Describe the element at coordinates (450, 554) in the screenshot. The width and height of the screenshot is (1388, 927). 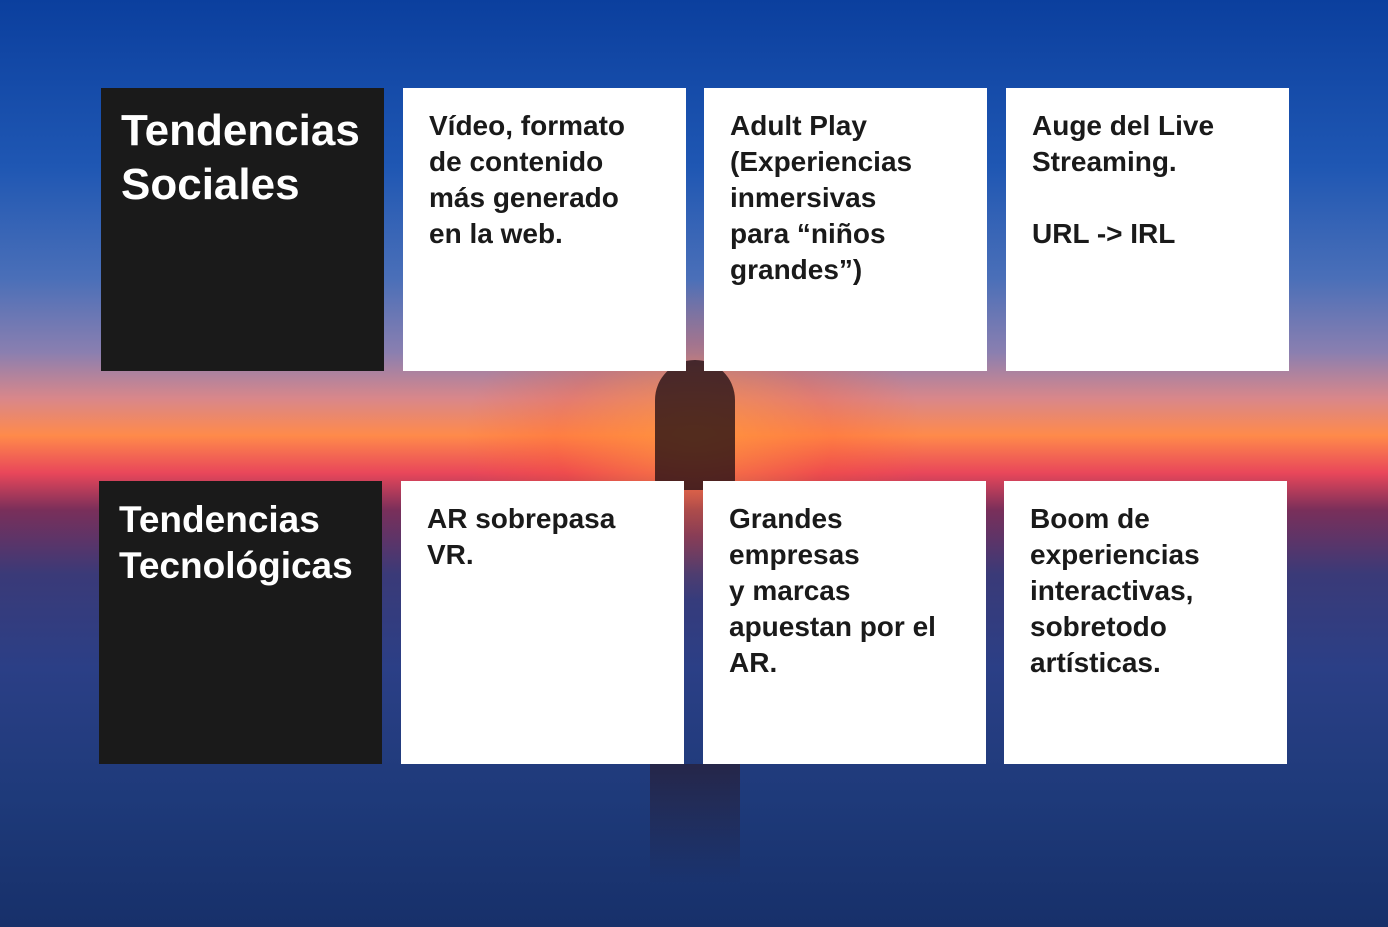
I see `card-line: VR.` at that location.